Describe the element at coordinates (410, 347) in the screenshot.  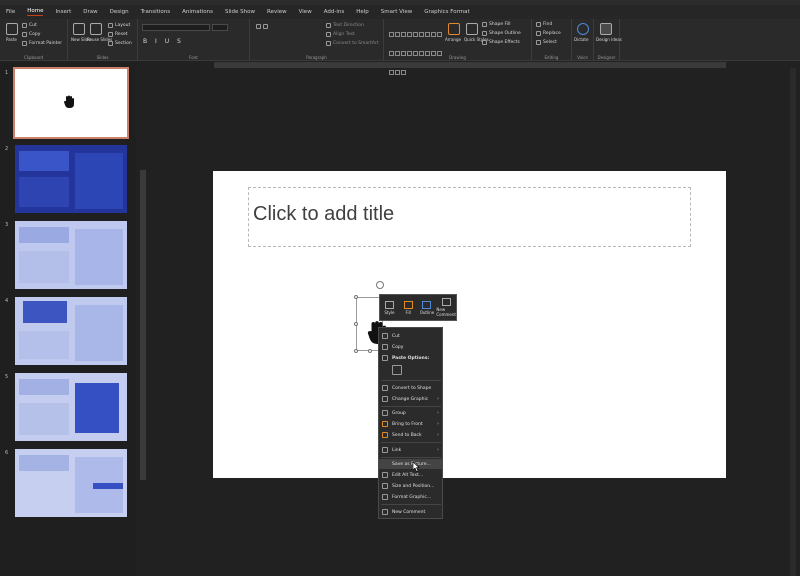
I see `menu-item-copy: Copy` at that location.